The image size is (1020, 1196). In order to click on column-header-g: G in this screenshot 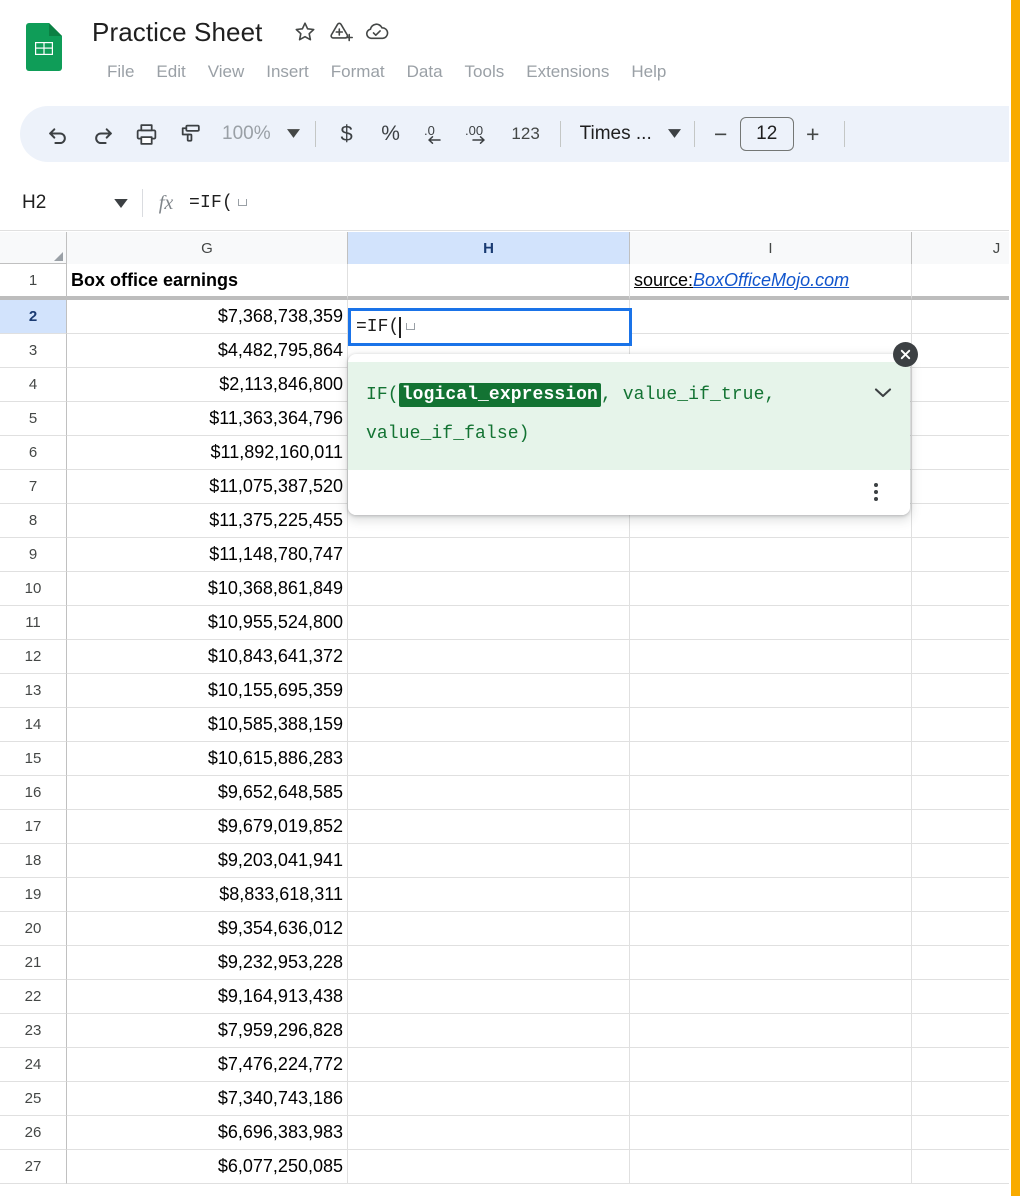, I will do `click(207, 248)`.